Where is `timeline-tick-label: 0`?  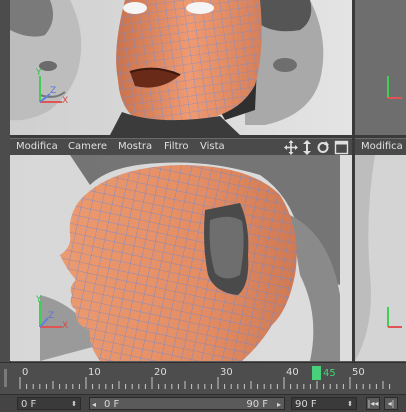
timeline-tick-label: 0 is located at coordinates (25, 372).